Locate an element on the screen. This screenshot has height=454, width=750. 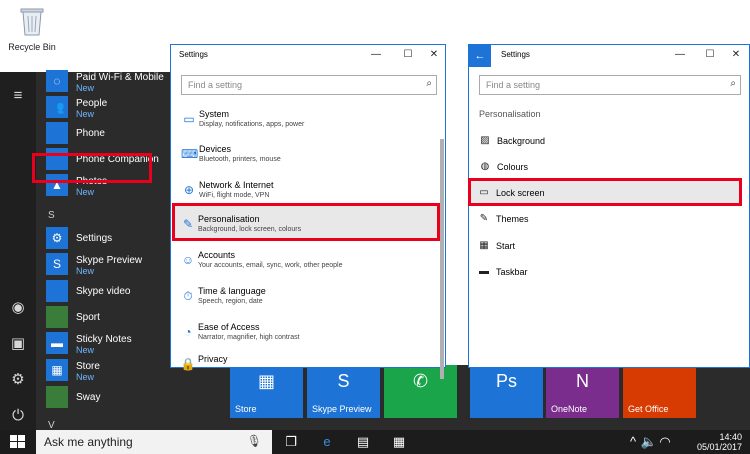
app-item-sway: Sway is located at coordinates (136, 399).